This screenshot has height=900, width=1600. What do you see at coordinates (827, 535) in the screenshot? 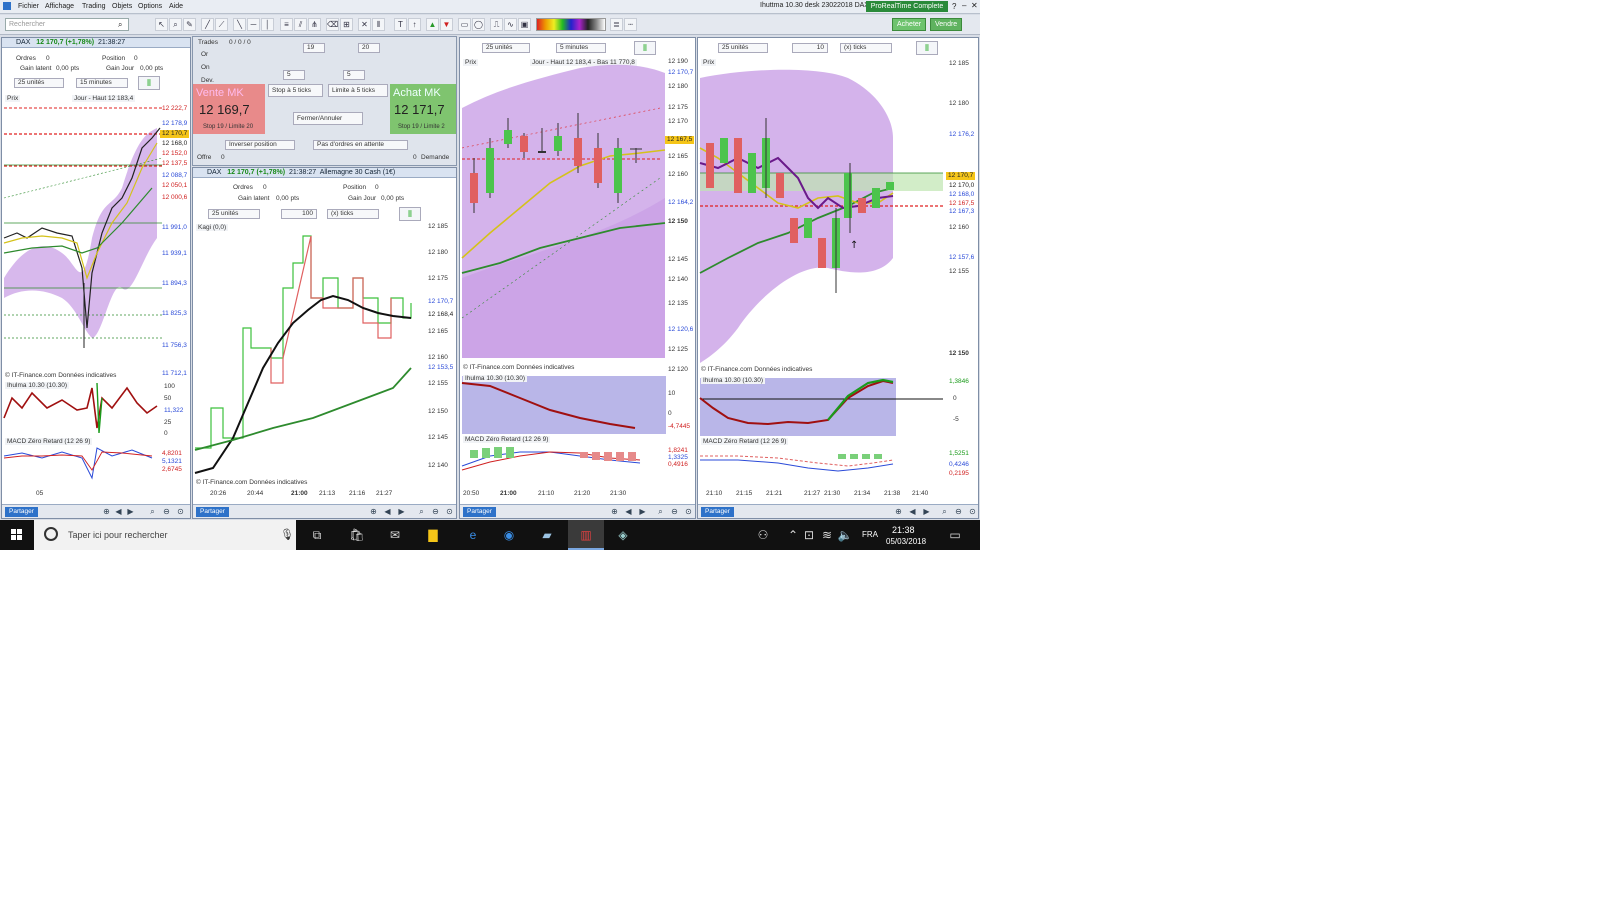
I see `wifi-icon: ≋` at bounding box center [827, 535].